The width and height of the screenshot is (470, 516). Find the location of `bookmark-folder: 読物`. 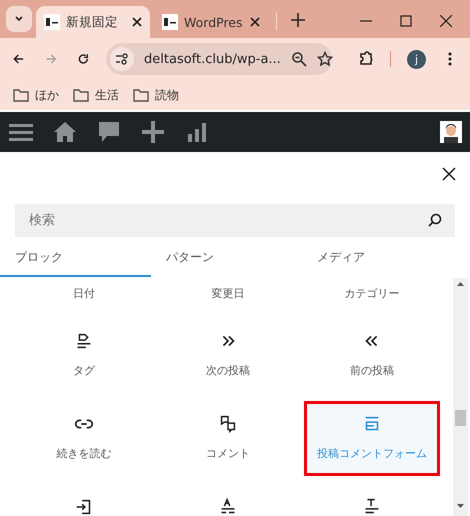

bookmark-folder: 読物 is located at coordinates (156, 95).